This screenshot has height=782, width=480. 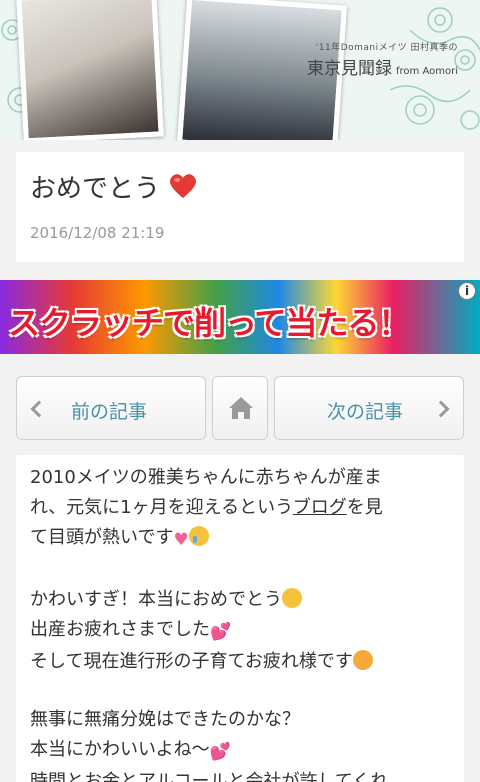 What do you see at coordinates (364, 507) in the screenshot?
I see `body-text: を見` at bounding box center [364, 507].